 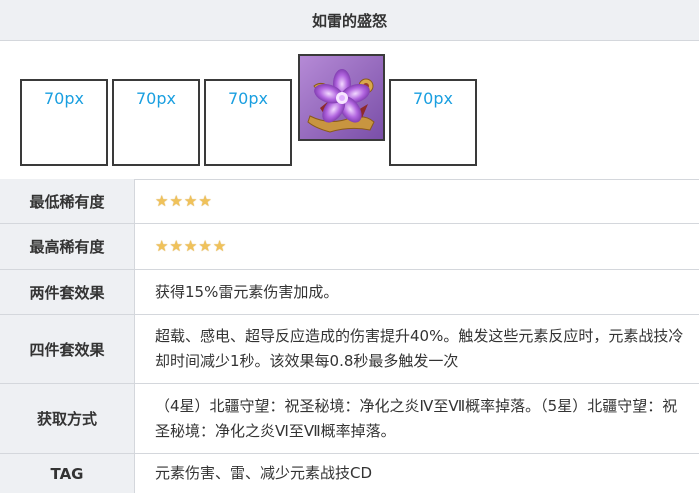 What do you see at coordinates (248, 122) in the screenshot?
I see `artifact-image-slot-3: 70px` at bounding box center [248, 122].